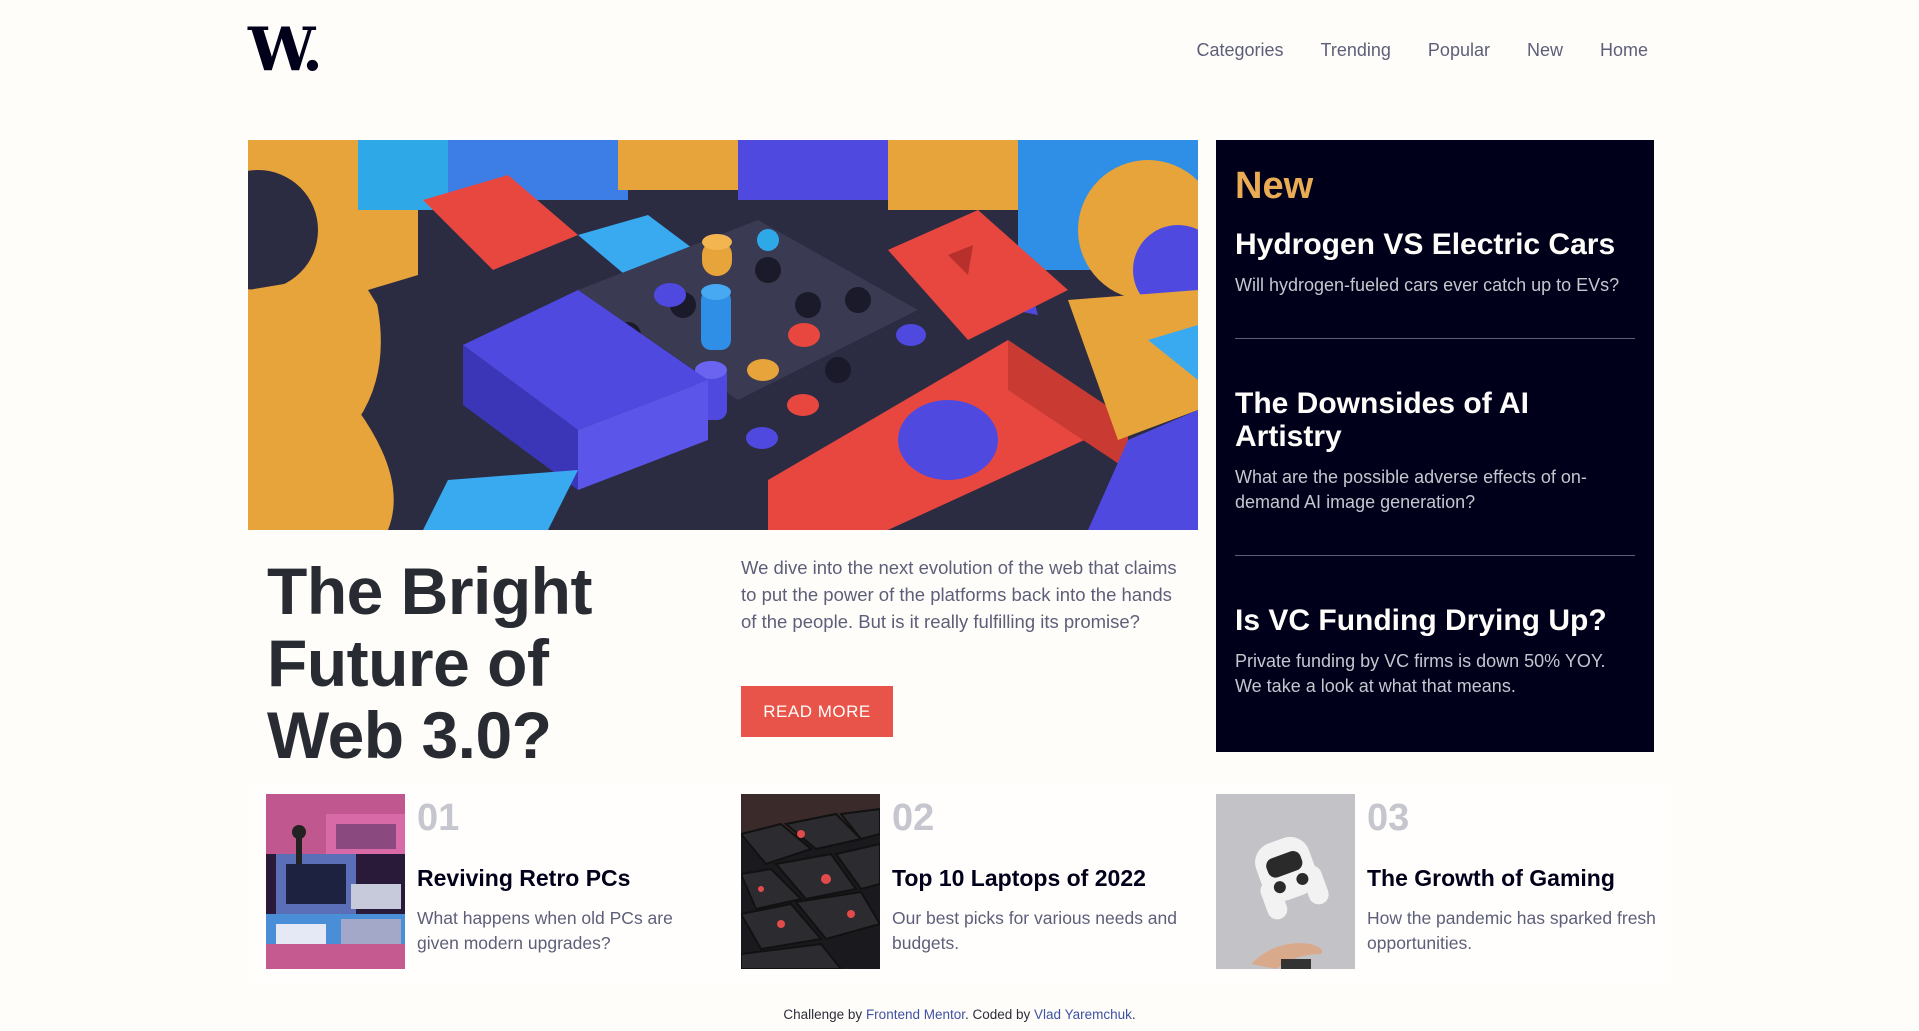 The width and height of the screenshot is (1919, 1031). I want to click on attribution-suffix: ., so click(1133, 1014).